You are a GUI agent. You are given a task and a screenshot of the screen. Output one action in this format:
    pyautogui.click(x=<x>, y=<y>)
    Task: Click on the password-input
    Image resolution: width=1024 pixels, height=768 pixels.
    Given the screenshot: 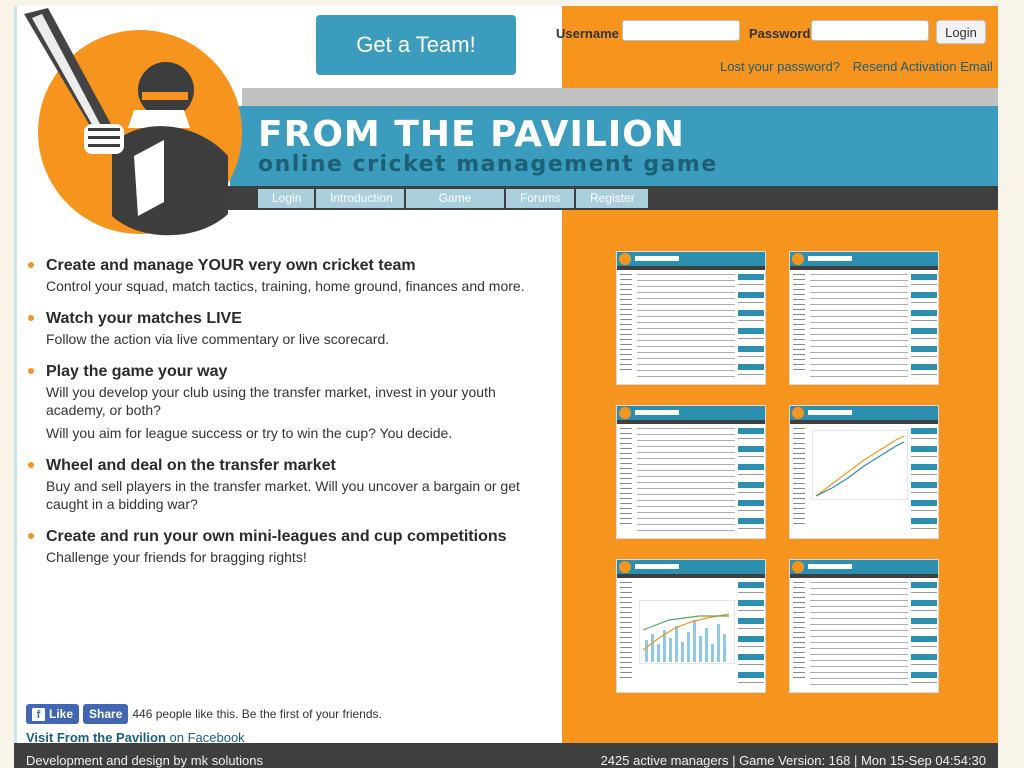 What is the action you would take?
    pyautogui.click(x=870, y=30)
    